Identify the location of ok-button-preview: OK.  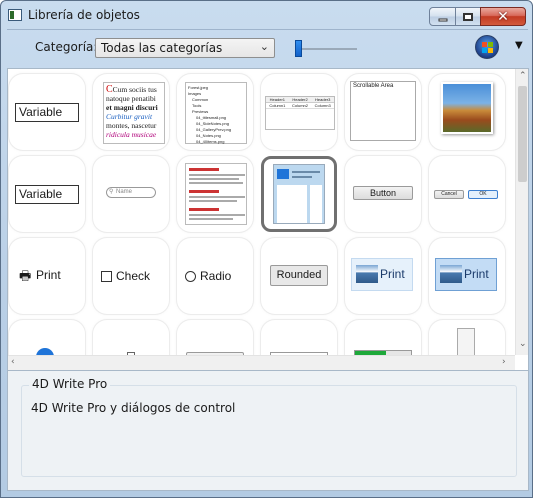
(483, 194).